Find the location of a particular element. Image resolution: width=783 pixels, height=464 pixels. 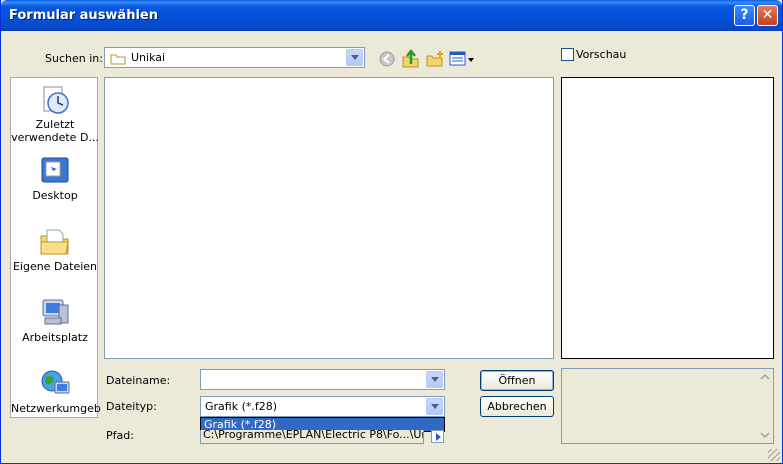

place-network: Netzwerkumgeb is located at coordinates (56, 391).